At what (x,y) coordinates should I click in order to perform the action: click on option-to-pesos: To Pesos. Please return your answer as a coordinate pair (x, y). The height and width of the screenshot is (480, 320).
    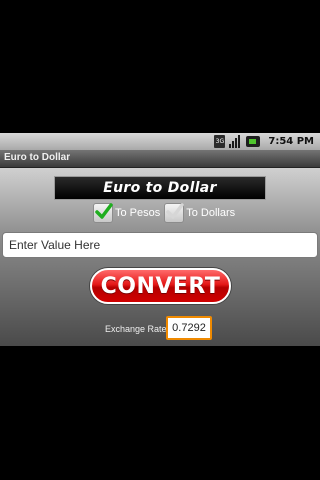
    Looking at the image, I should click on (126, 213).